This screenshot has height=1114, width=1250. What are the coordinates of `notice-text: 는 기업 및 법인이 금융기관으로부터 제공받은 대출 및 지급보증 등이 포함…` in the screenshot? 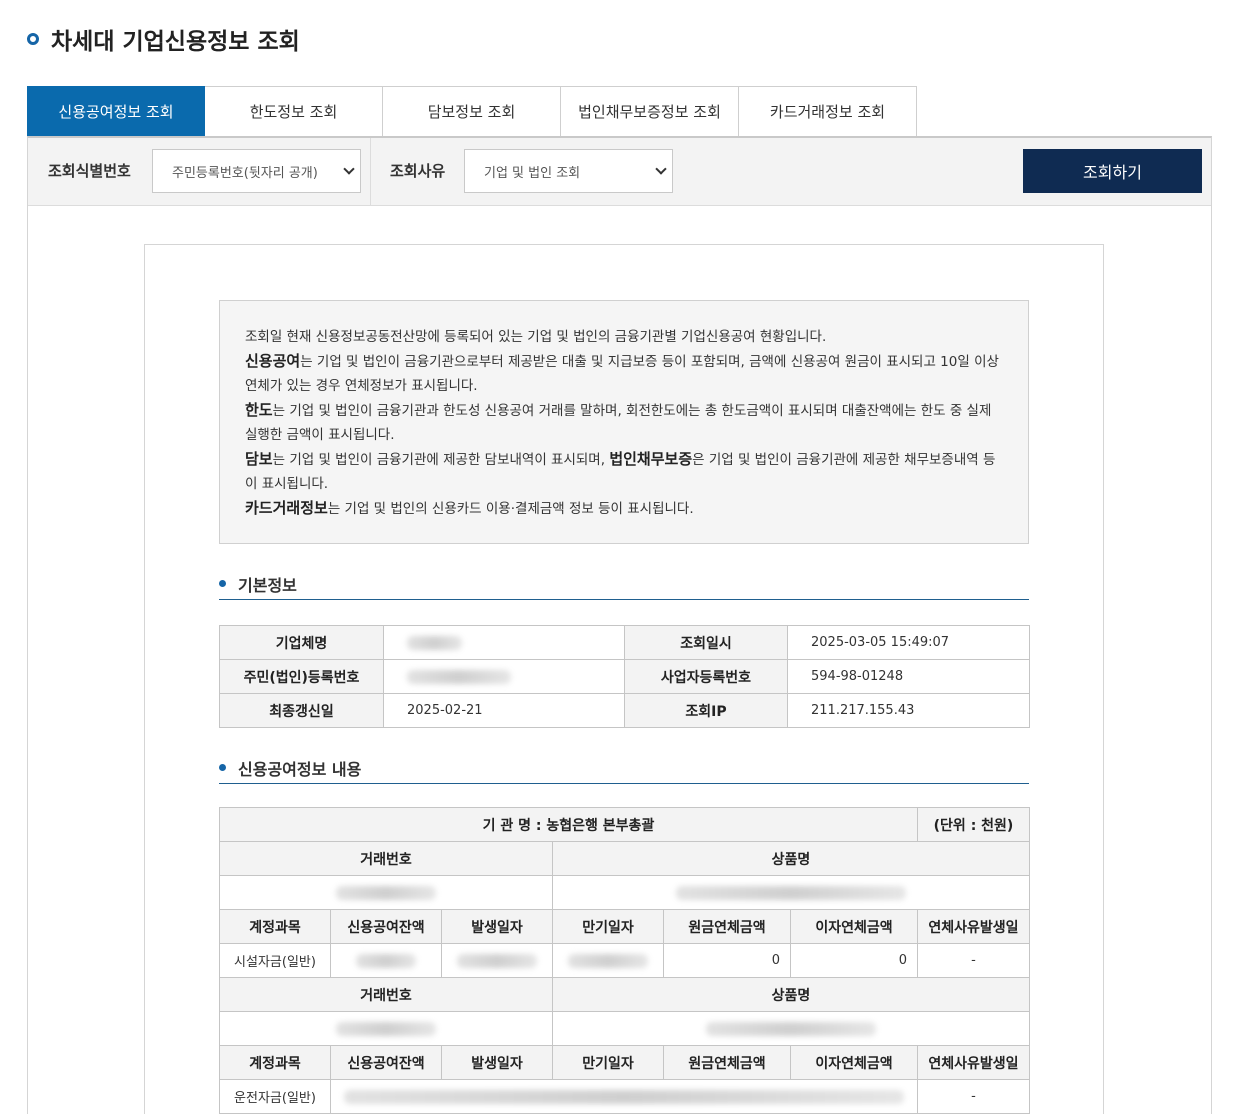 It's located at (622, 374).